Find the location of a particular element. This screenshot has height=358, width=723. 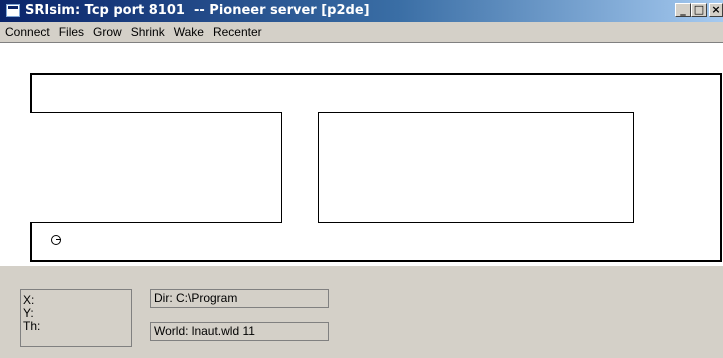

world-file-field: World: lnaut.wld 11 is located at coordinates (239, 331).